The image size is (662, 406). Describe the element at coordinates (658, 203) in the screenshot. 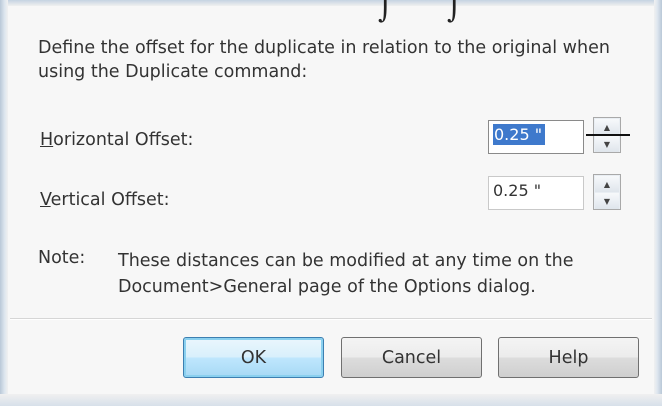

I see `window-frame-right` at that location.